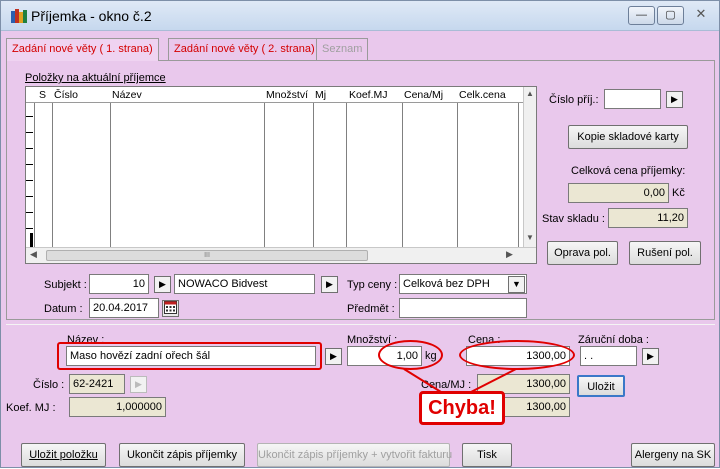 The image size is (720, 469). What do you see at coordinates (701, 15) in the screenshot?
I see `close-button: ✕` at bounding box center [701, 15].